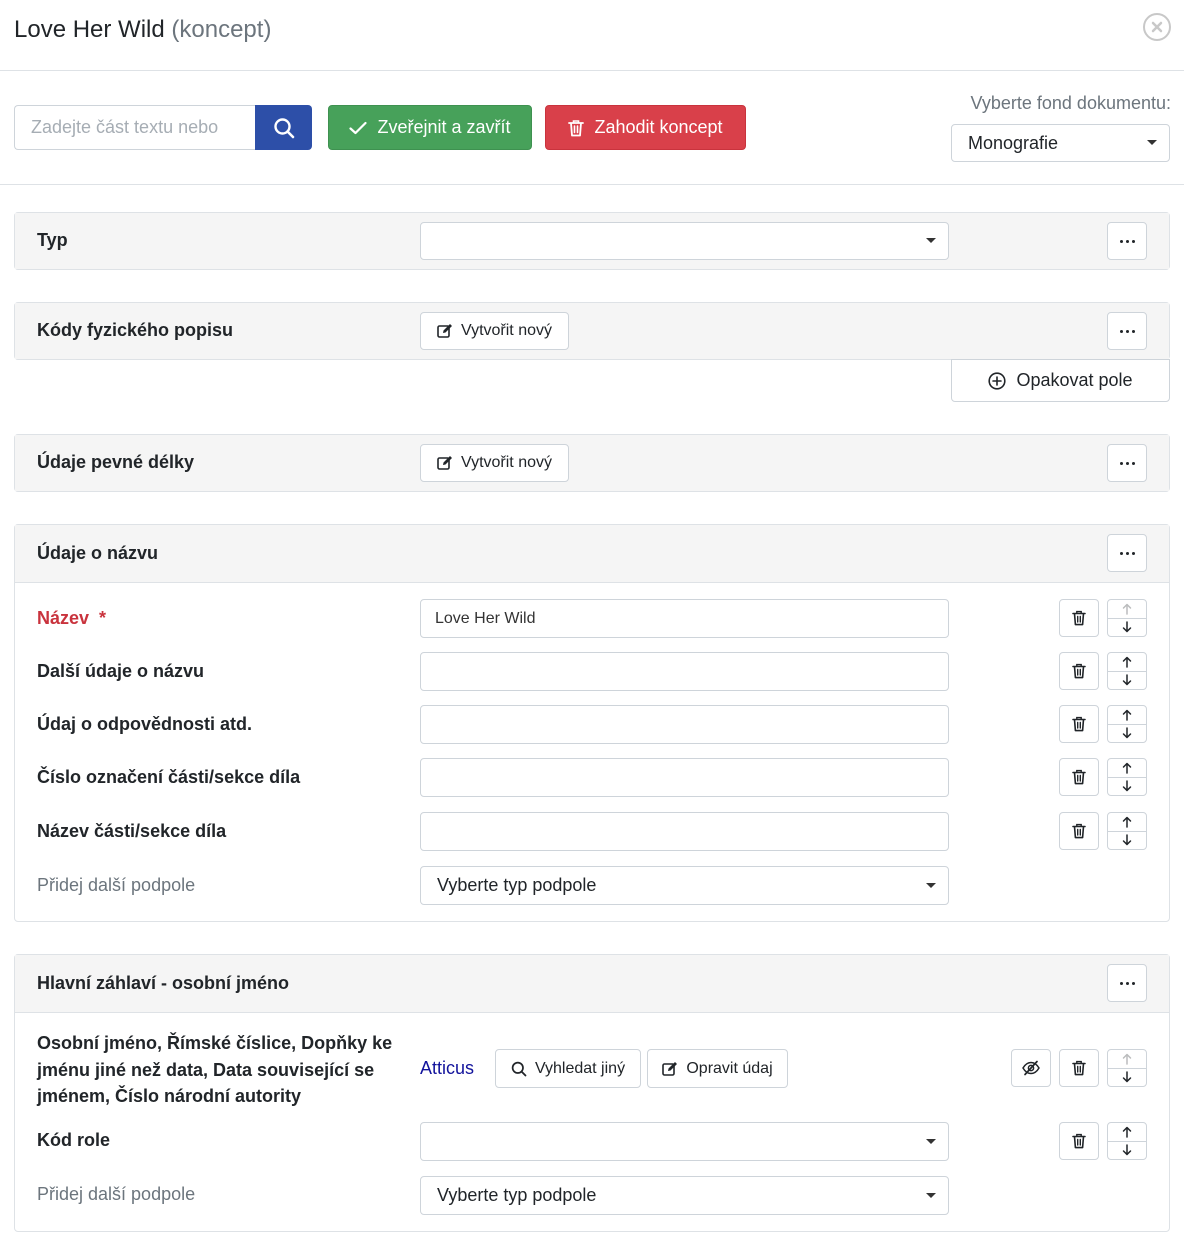 The image size is (1184, 1246). What do you see at coordinates (163, 983) in the screenshot?
I see `section-title: Hlavní záhlaví - osobní jméno` at bounding box center [163, 983].